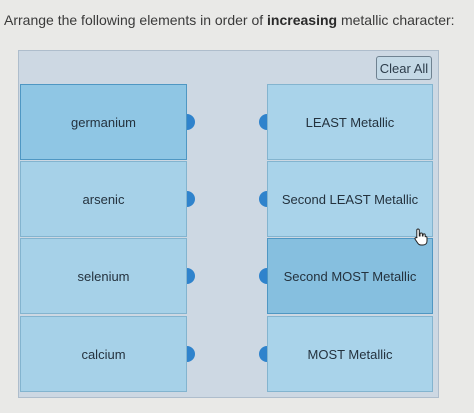 The image size is (474, 413). Describe the element at coordinates (396, 20) in the screenshot. I see `question-suffix: metallic character:` at that location.